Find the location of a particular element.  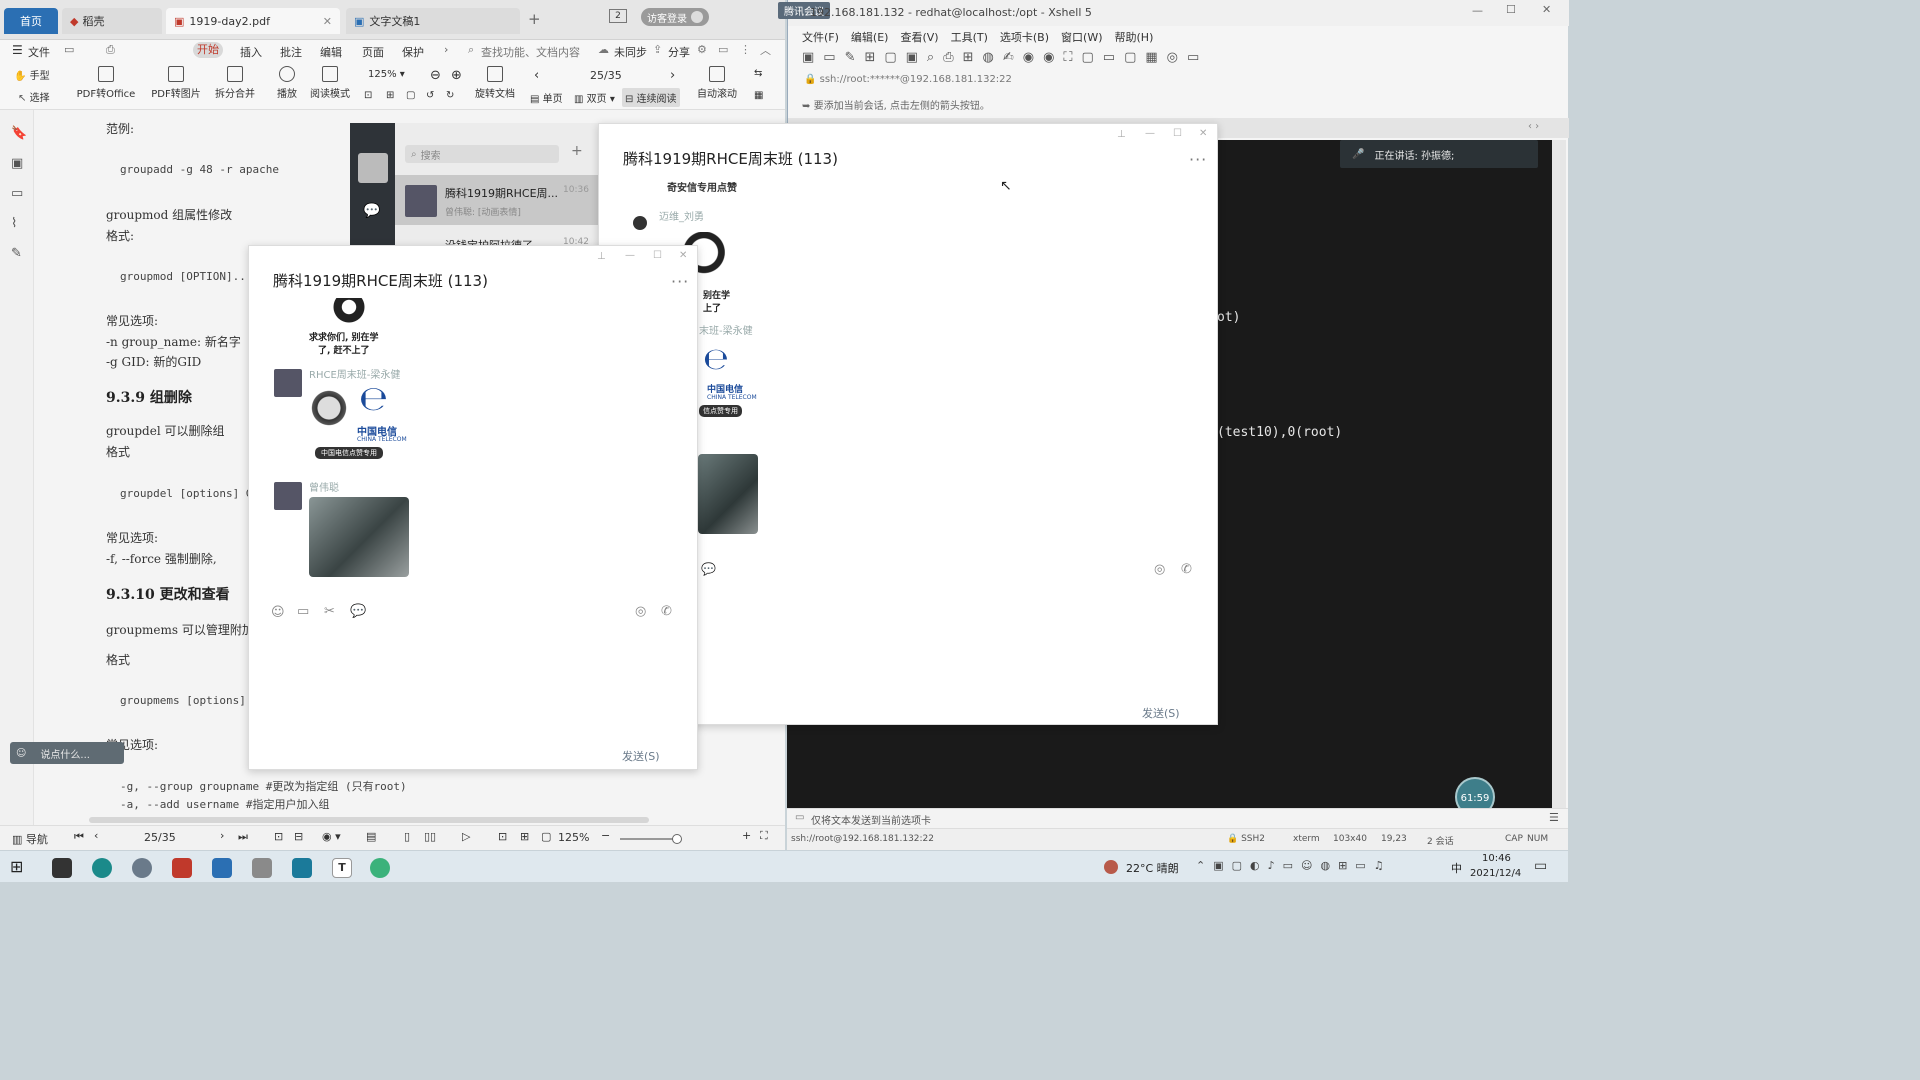

maximize-icon: ☐ is located at coordinates (1177, 133).